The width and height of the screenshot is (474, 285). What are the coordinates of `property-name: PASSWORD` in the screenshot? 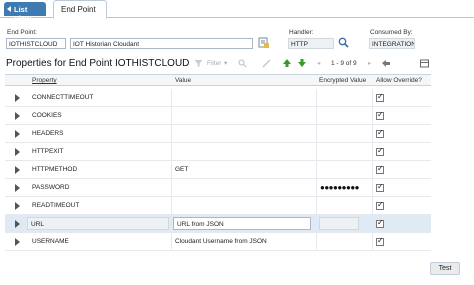 It's located at (51, 187).